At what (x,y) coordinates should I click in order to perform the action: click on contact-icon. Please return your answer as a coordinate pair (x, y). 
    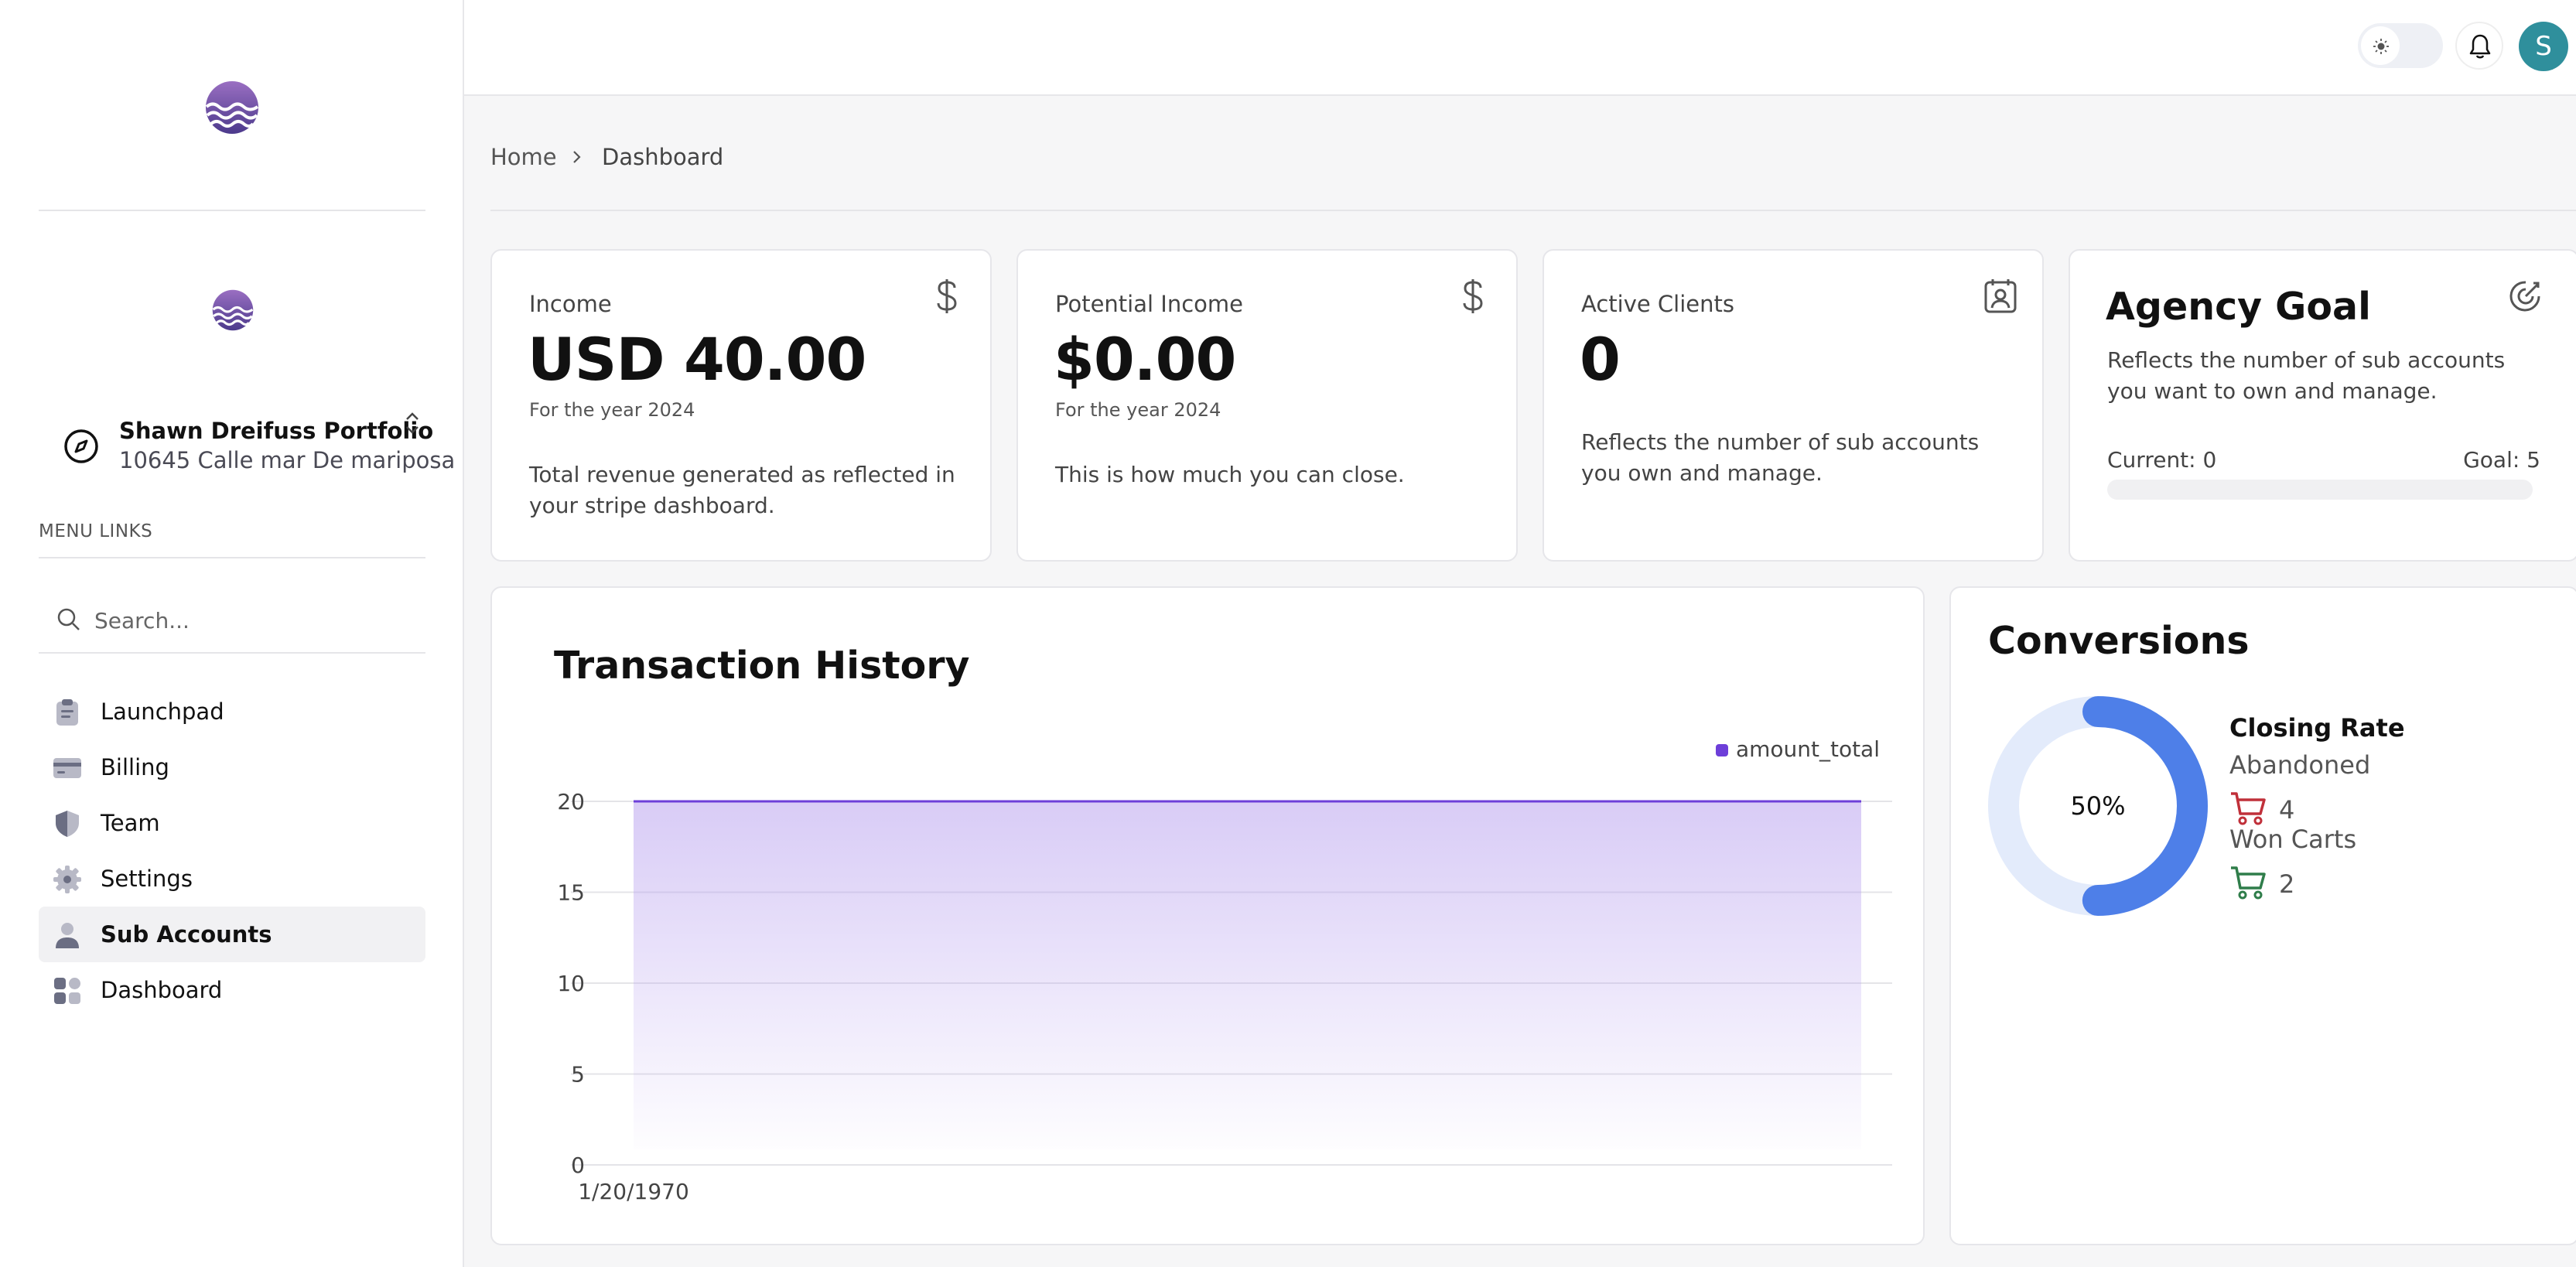
    Looking at the image, I should click on (2000, 296).